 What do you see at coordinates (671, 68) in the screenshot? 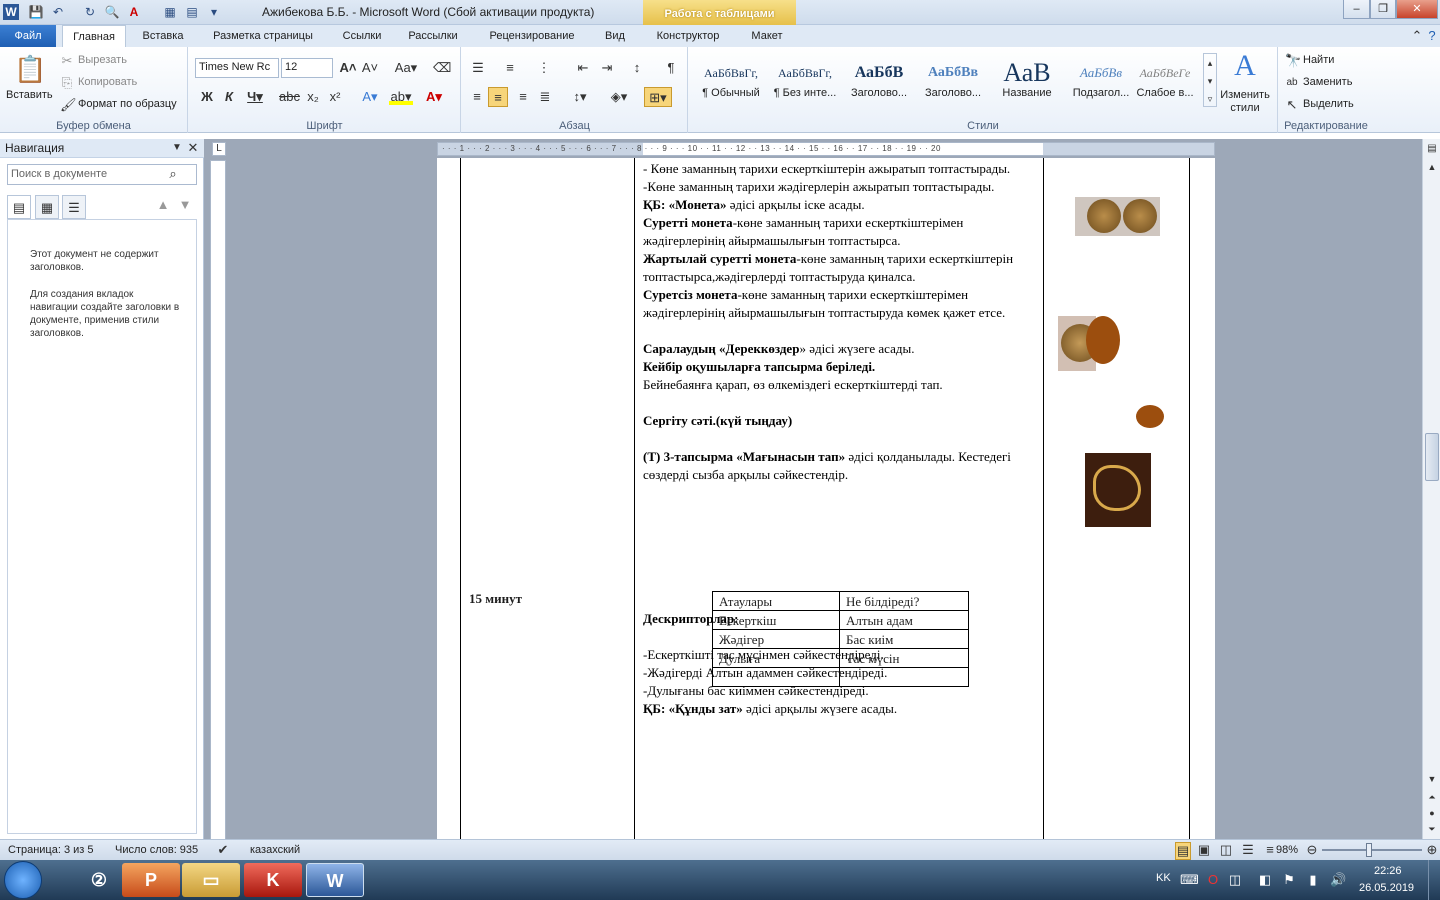
I see `show-marks-icon: ¶` at bounding box center [671, 68].